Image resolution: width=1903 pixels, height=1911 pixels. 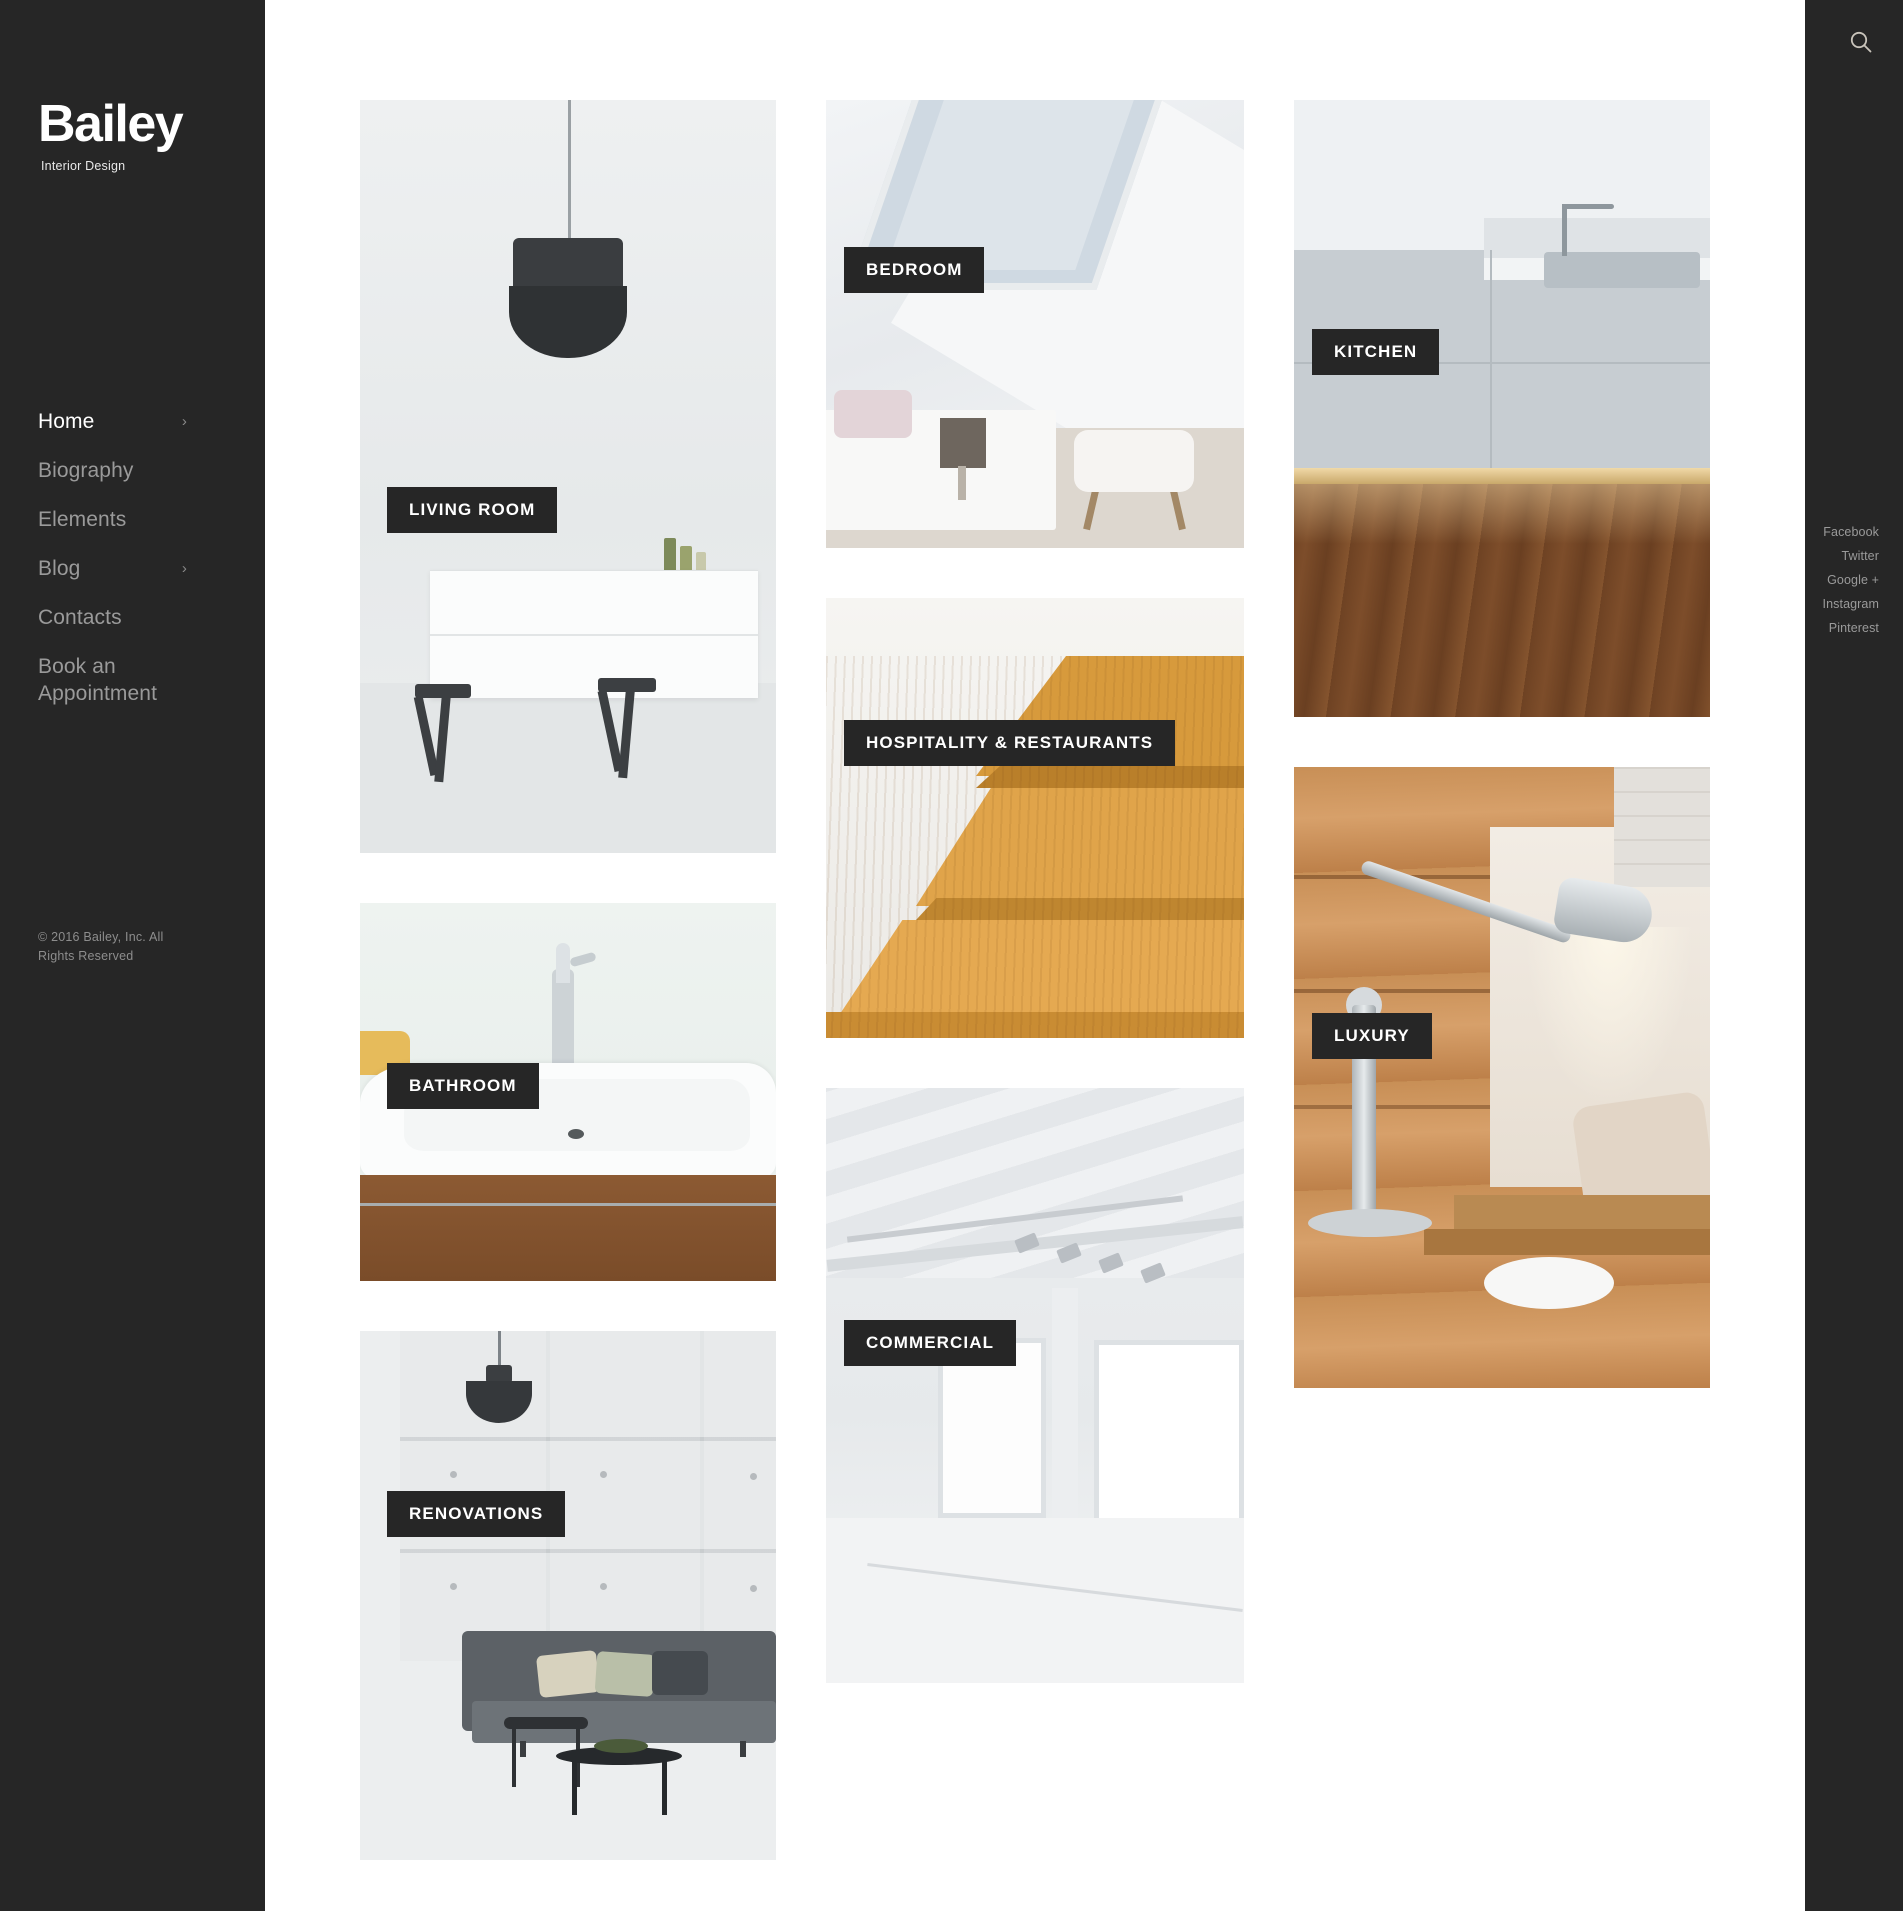 I want to click on sidebar-item-biography: Biography, so click(x=132, y=470).